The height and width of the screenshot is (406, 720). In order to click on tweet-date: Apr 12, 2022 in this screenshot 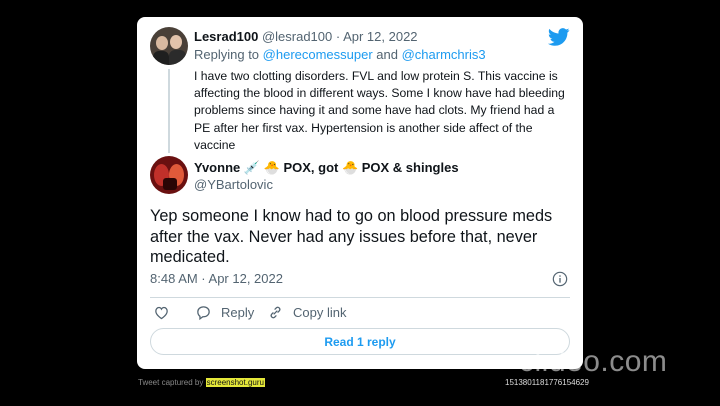, I will do `click(380, 36)`.